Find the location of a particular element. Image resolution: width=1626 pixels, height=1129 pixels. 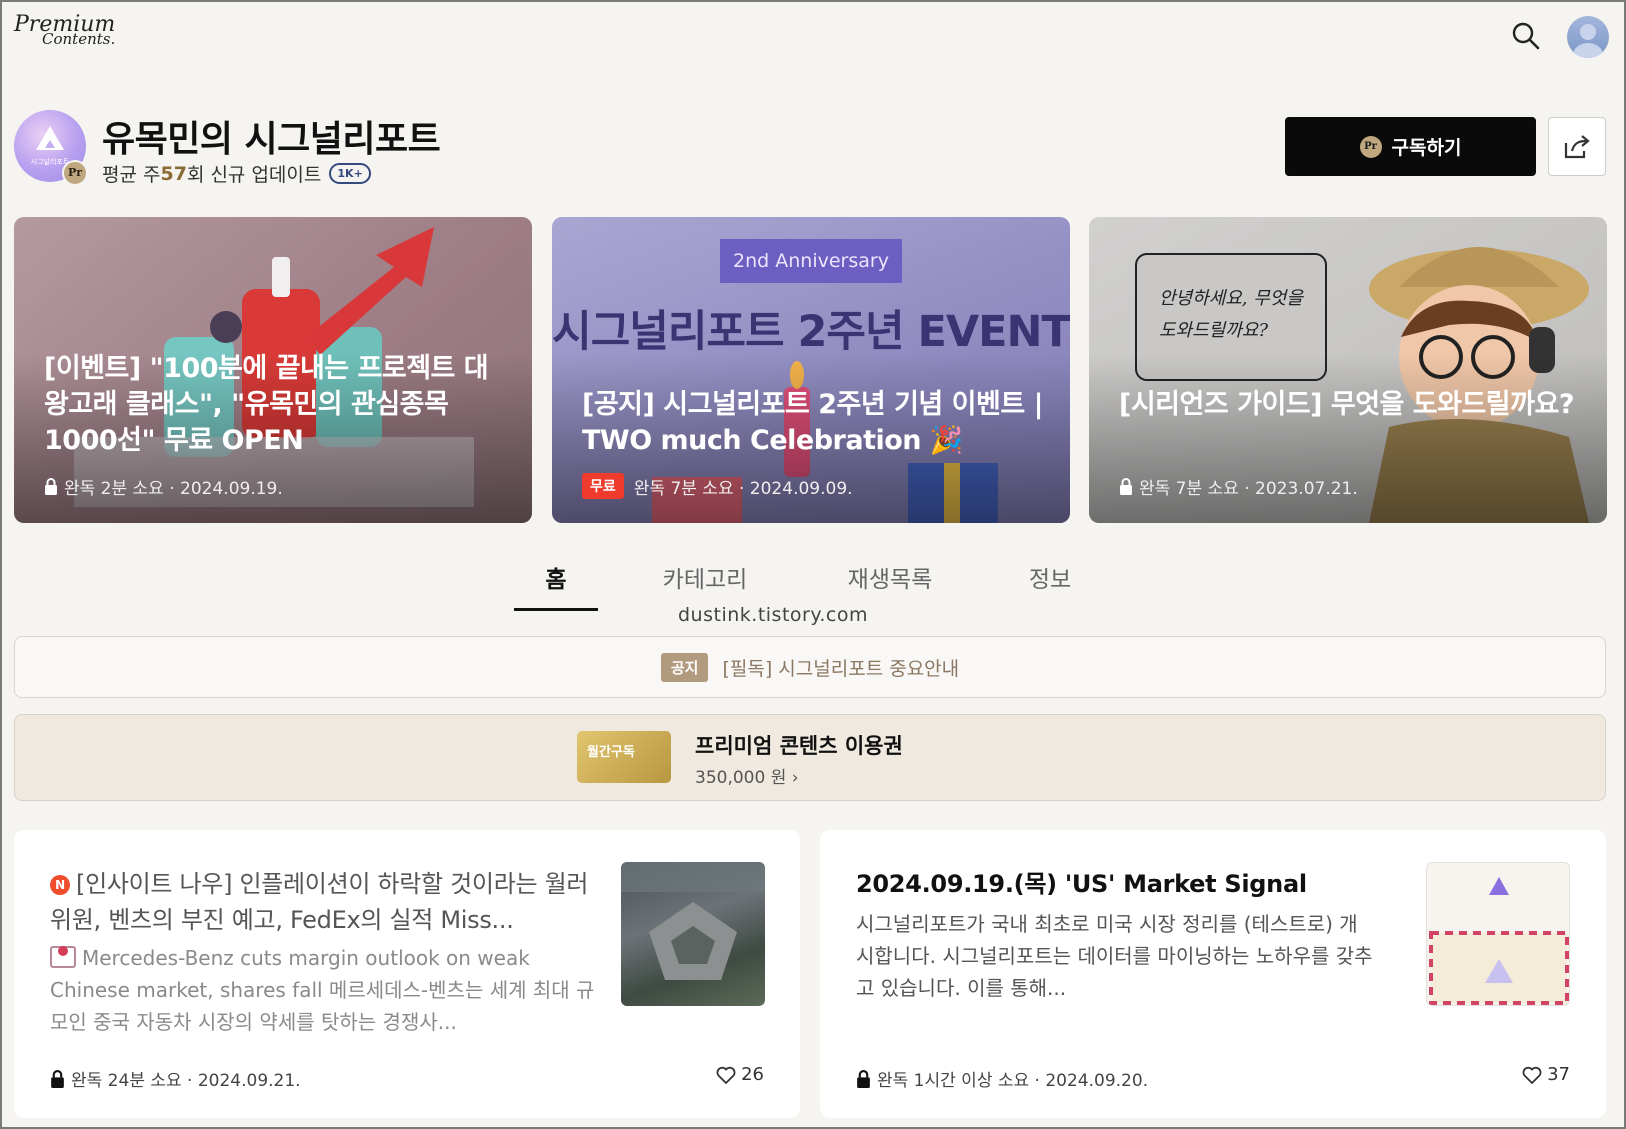

avatar-body is located at coordinates (1588, 50).